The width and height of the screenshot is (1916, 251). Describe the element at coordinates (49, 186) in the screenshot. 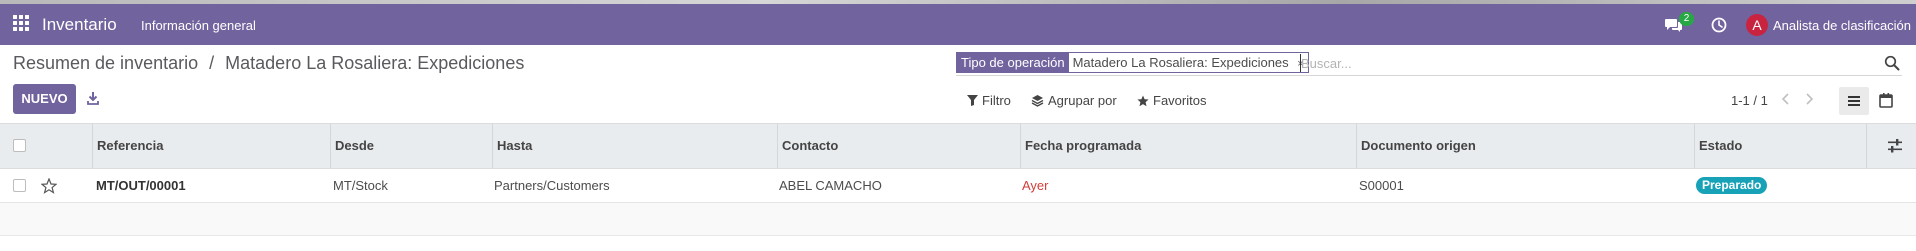

I see `priority-star-icon` at that location.